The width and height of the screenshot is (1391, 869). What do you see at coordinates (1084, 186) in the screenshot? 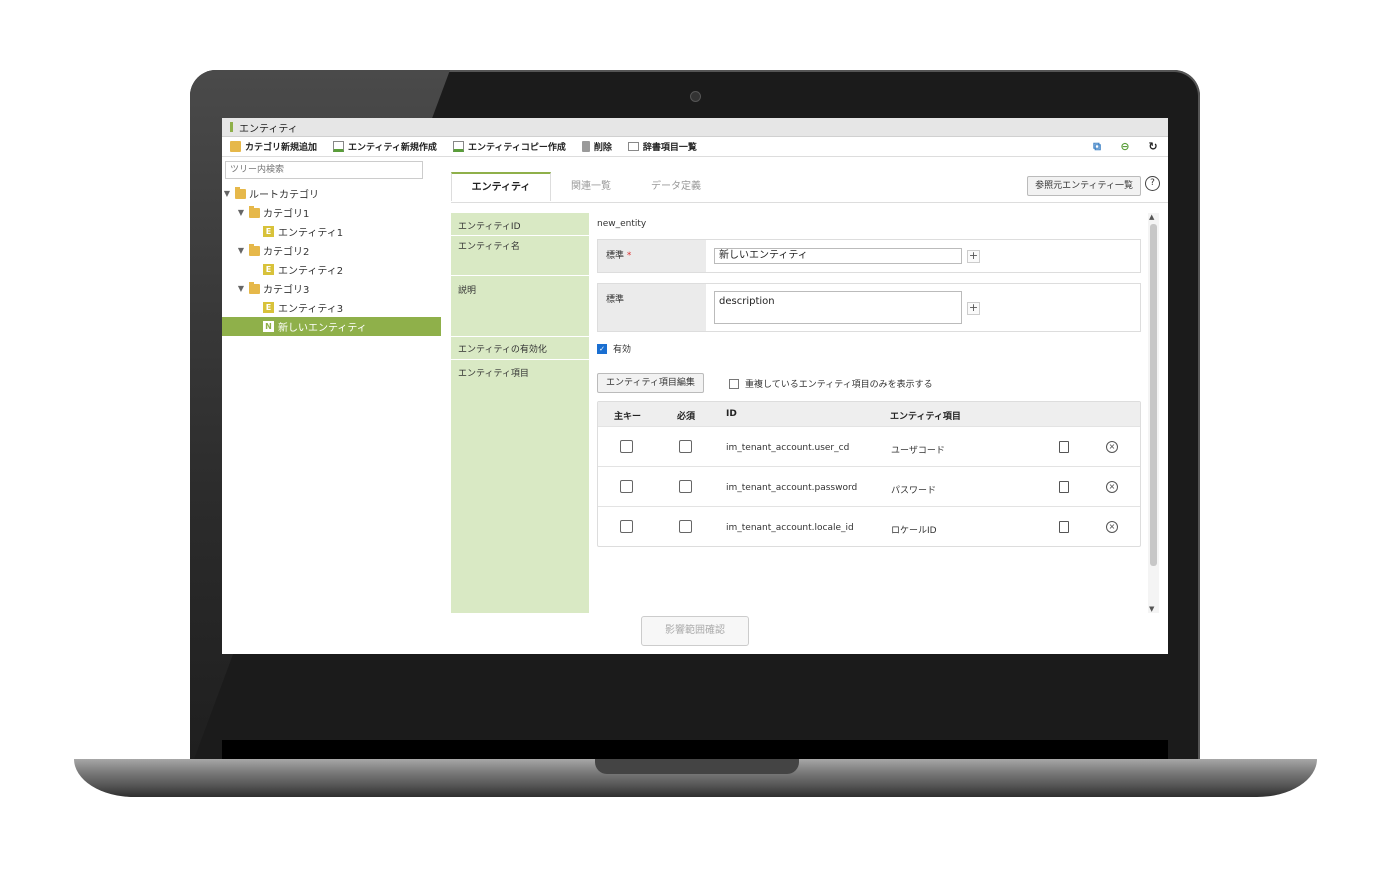
I see `ref-entity-list-button: 参照元エンティティ一覧` at bounding box center [1084, 186].